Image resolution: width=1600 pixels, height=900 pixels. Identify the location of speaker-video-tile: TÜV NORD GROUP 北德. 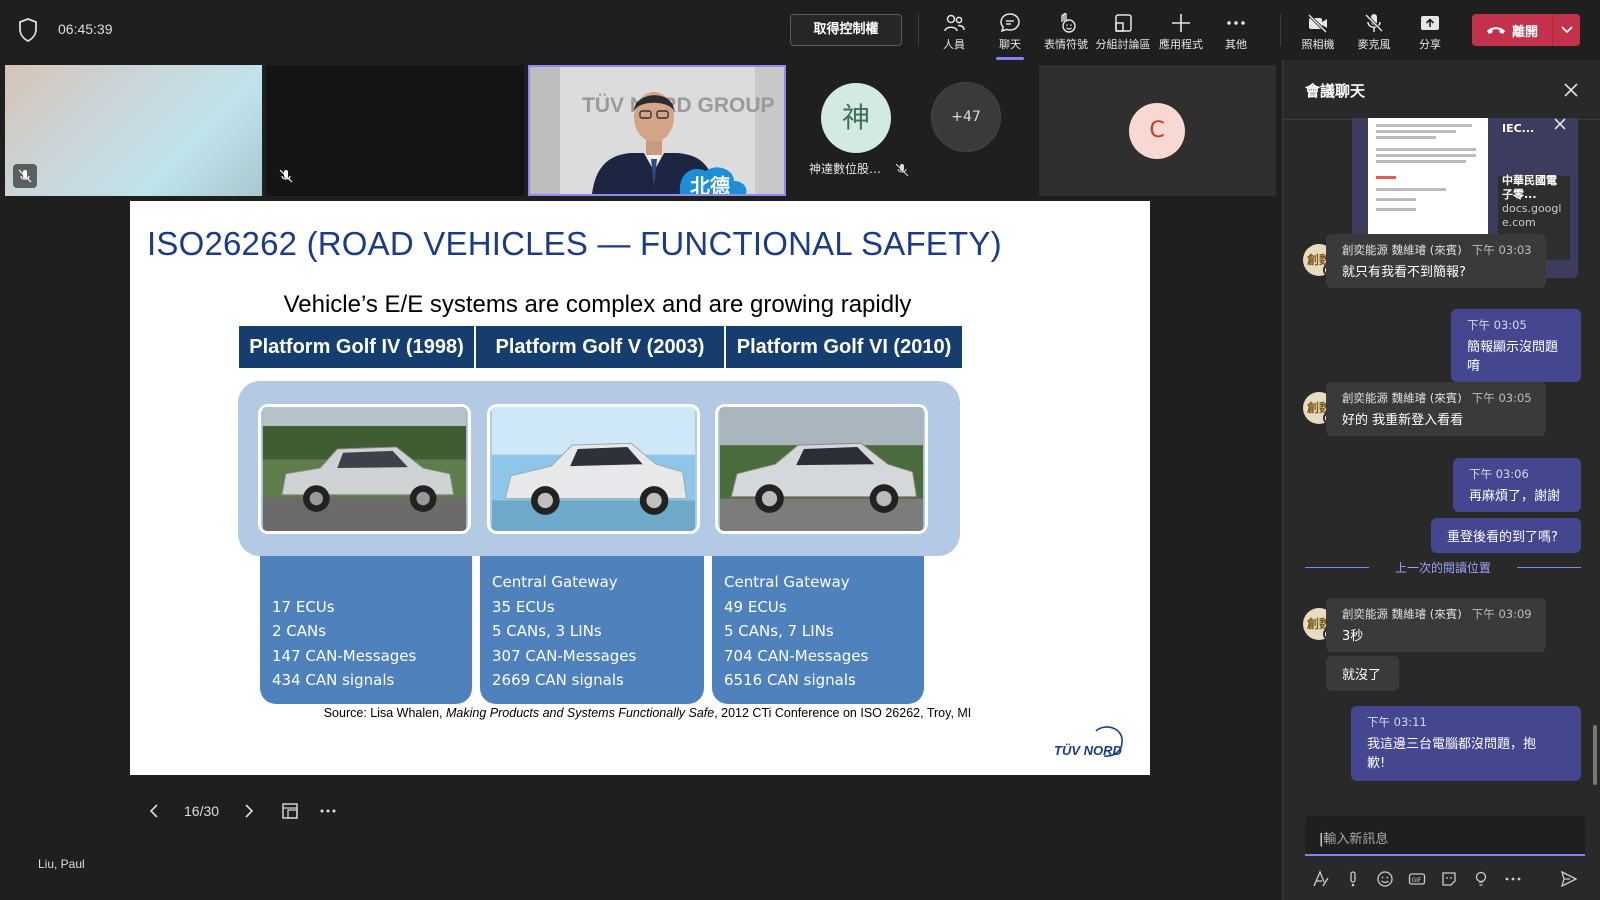
(657, 130).